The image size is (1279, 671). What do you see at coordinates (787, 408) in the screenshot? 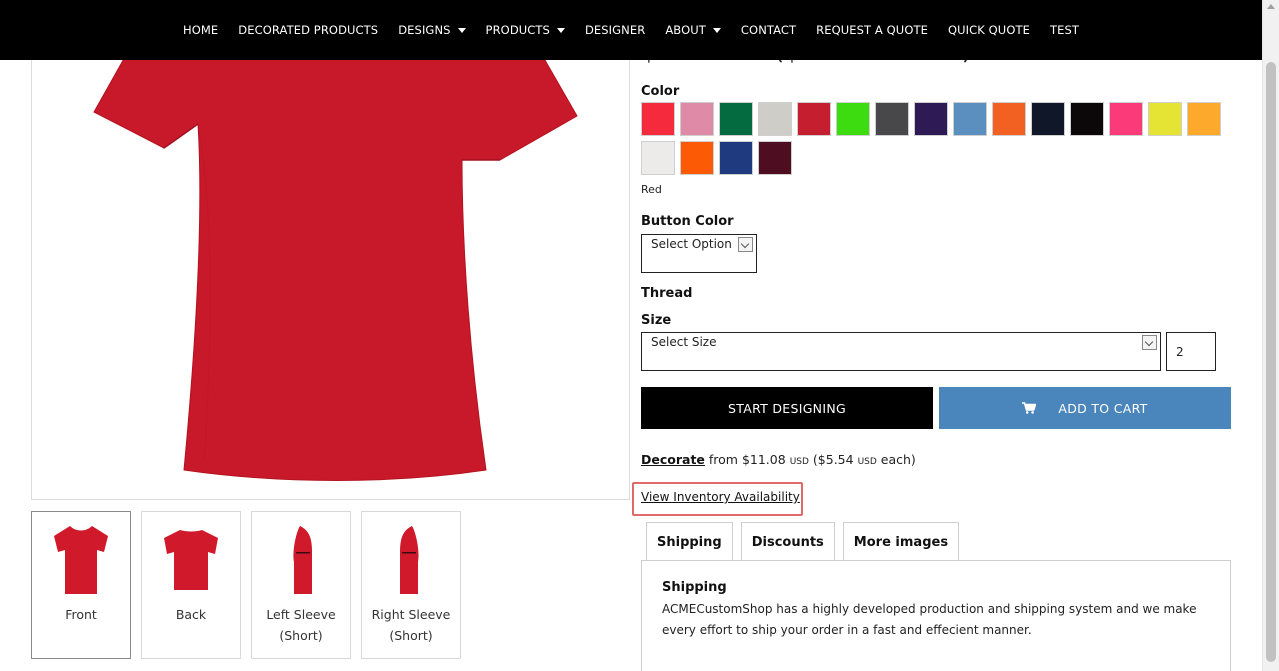
I see `start-designing-button: START DESIGNING` at bounding box center [787, 408].